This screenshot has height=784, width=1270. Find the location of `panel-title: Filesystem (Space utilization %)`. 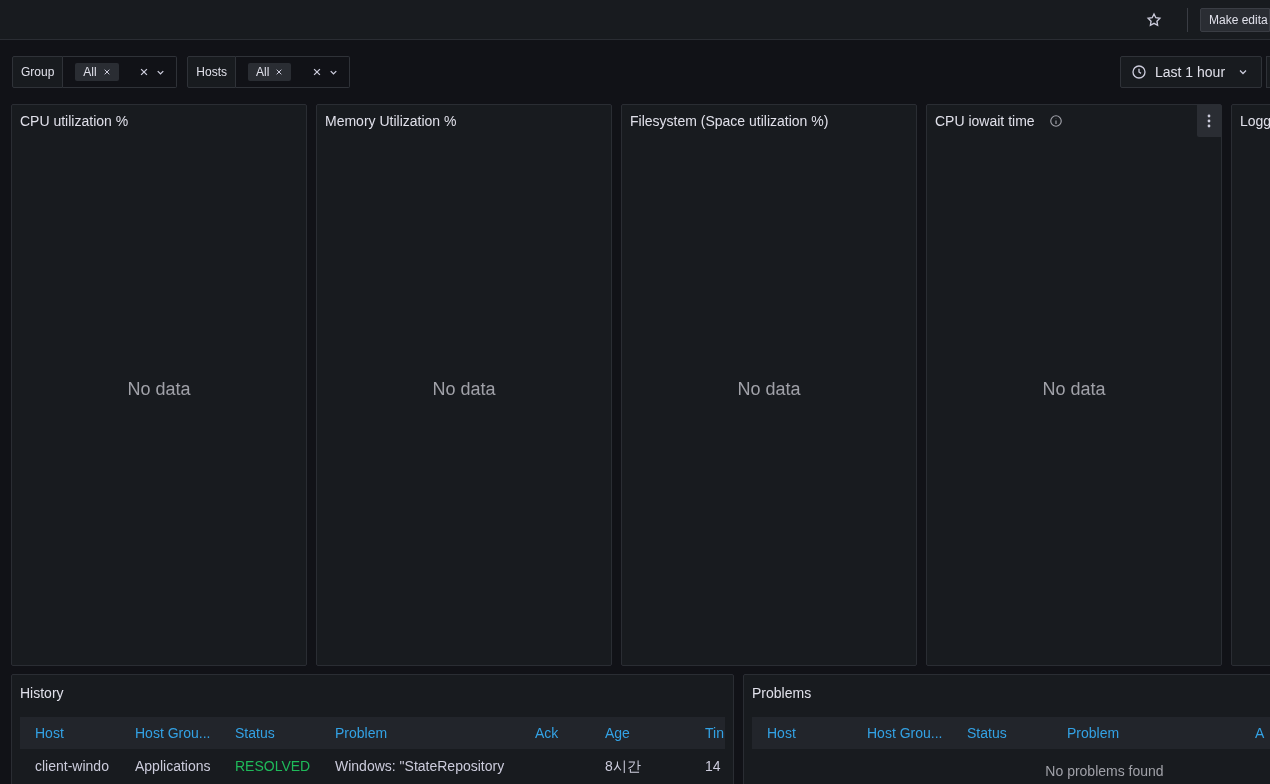

panel-title: Filesystem (Space utilization %) is located at coordinates (729, 121).